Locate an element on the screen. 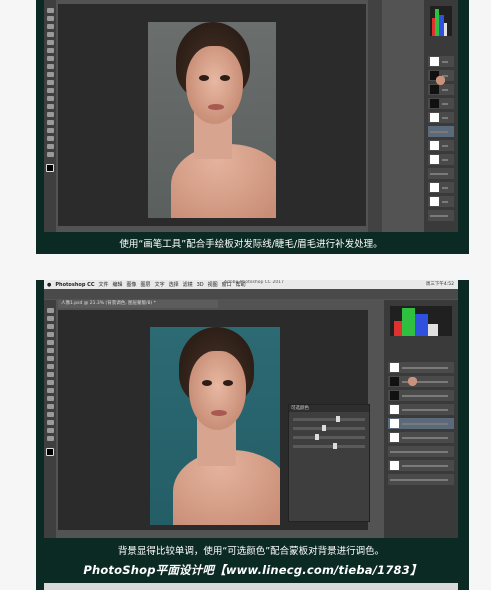 This screenshot has height=590, width=491. system-clock: 周三下午4:52 is located at coordinates (439, 284).